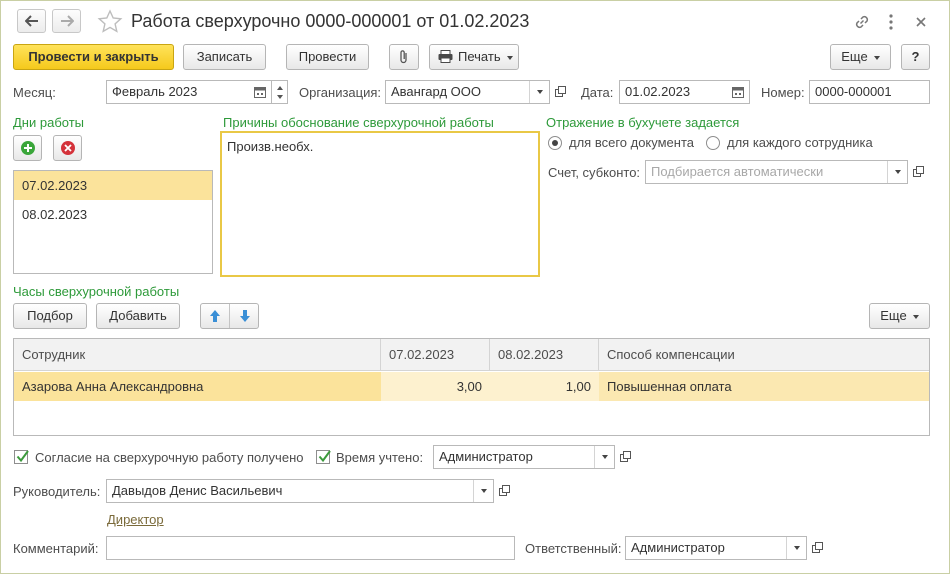 The width and height of the screenshot is (950, 574). Describe the element at coordinates (50, 316) in the screenshot. I see `pick-button: Подбор` at that location.